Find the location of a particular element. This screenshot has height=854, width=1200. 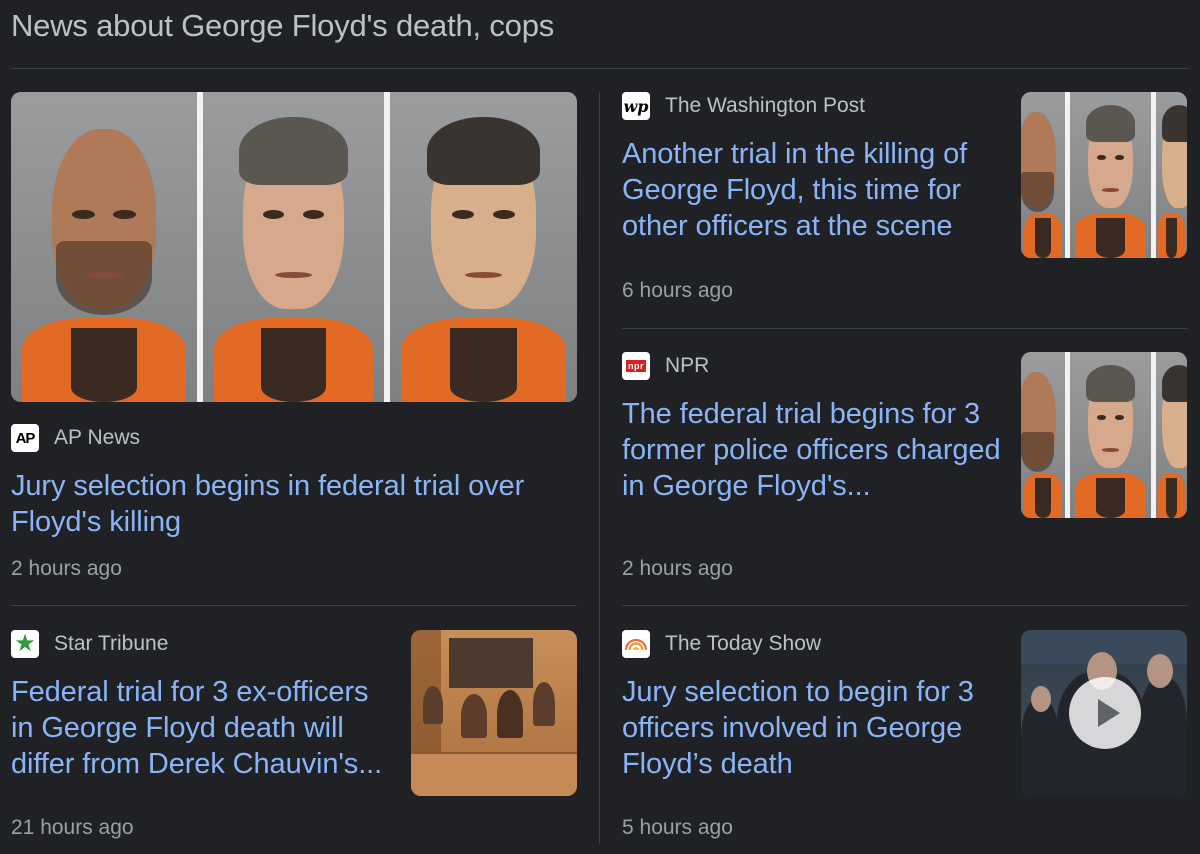

article-thumbnail-star-tribune is located at coordinates (494, 713).